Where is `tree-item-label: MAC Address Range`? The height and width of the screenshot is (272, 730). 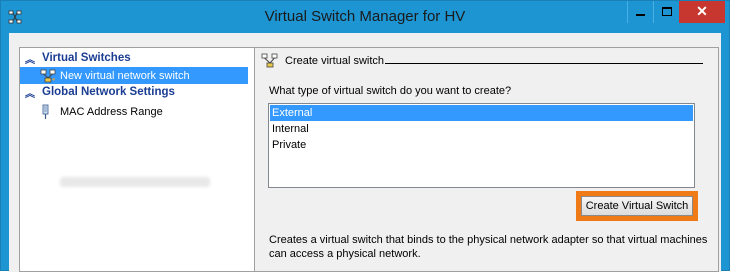
tree-item-label: MAC Address Range is located at coordinates (111, 112).